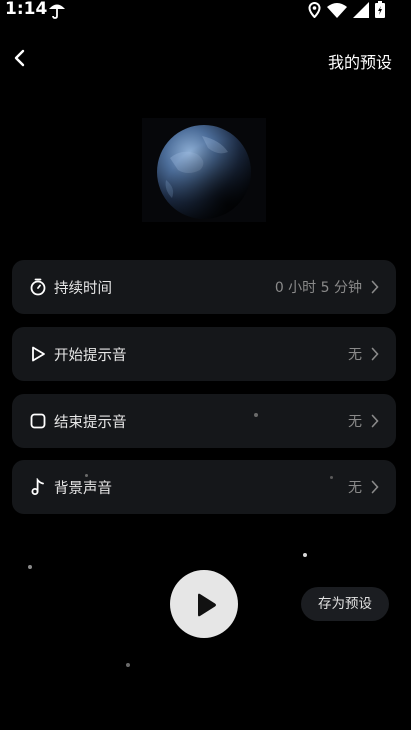 The image size is (411, 730). I want to click on start-sound-label: 开始提示音, so click(90, 356).